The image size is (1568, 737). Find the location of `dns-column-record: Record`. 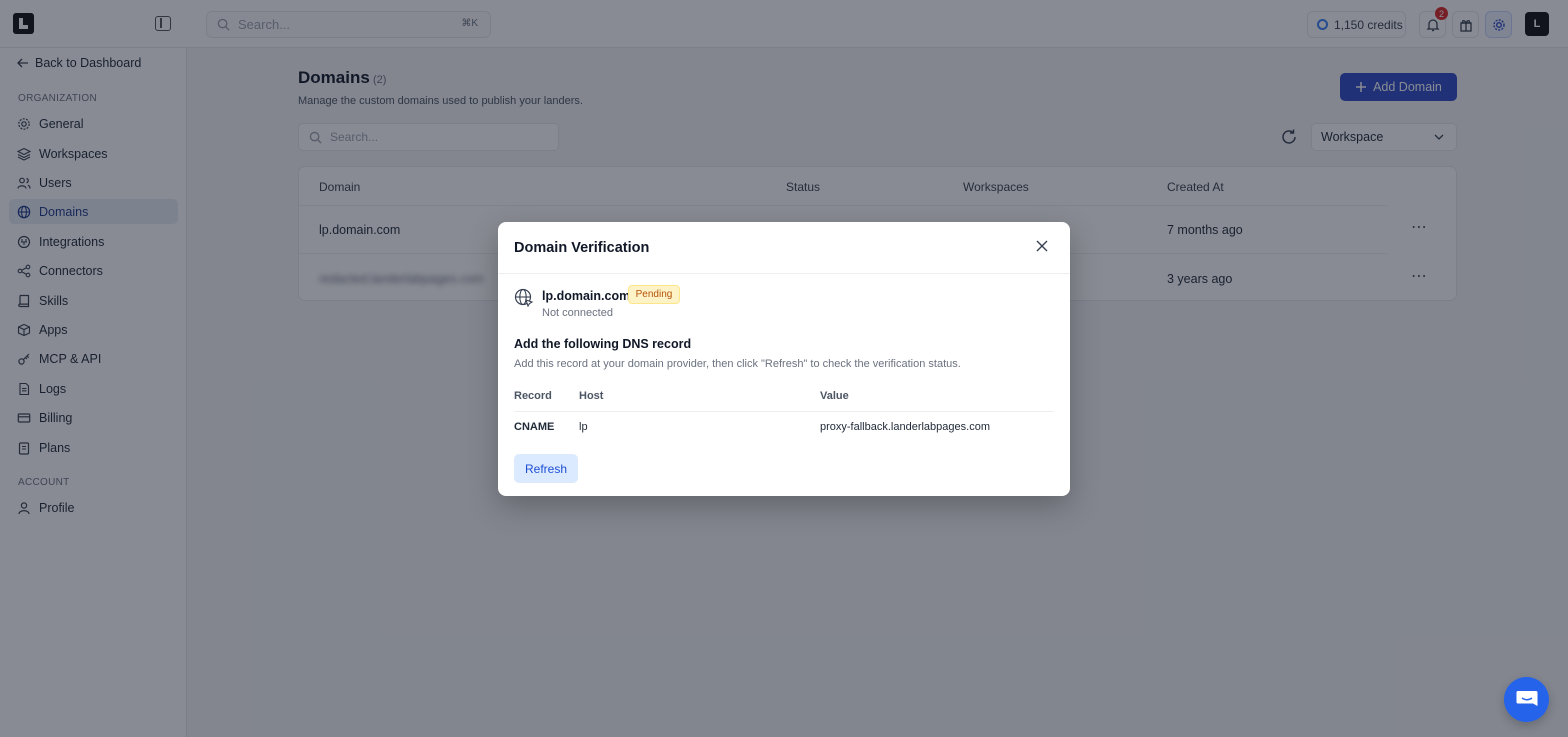

dns-column-record: Record is located at coordinates (533, 396).